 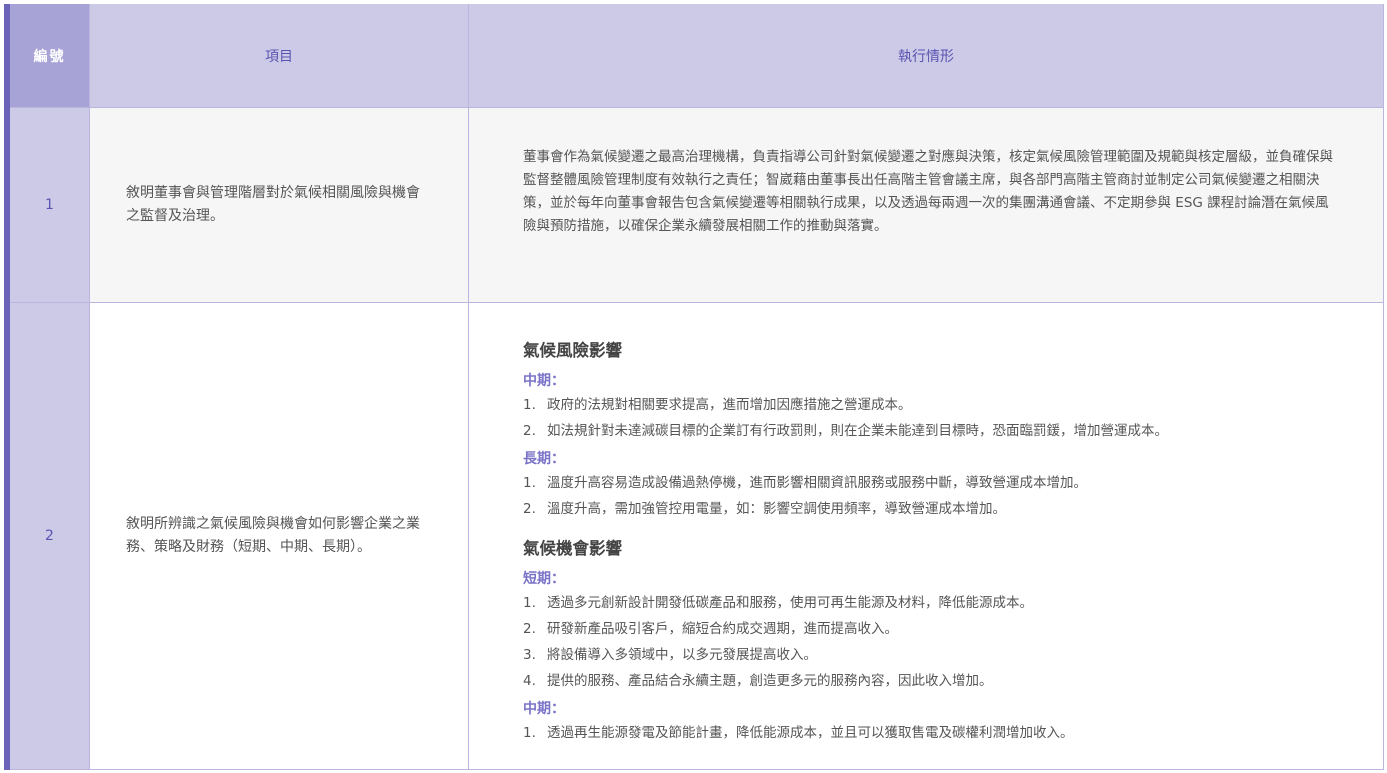 What do you see at coordinates (50, 536) in the screenshot?
I see `row-2-number: 2` at bounding box center [50, 536].